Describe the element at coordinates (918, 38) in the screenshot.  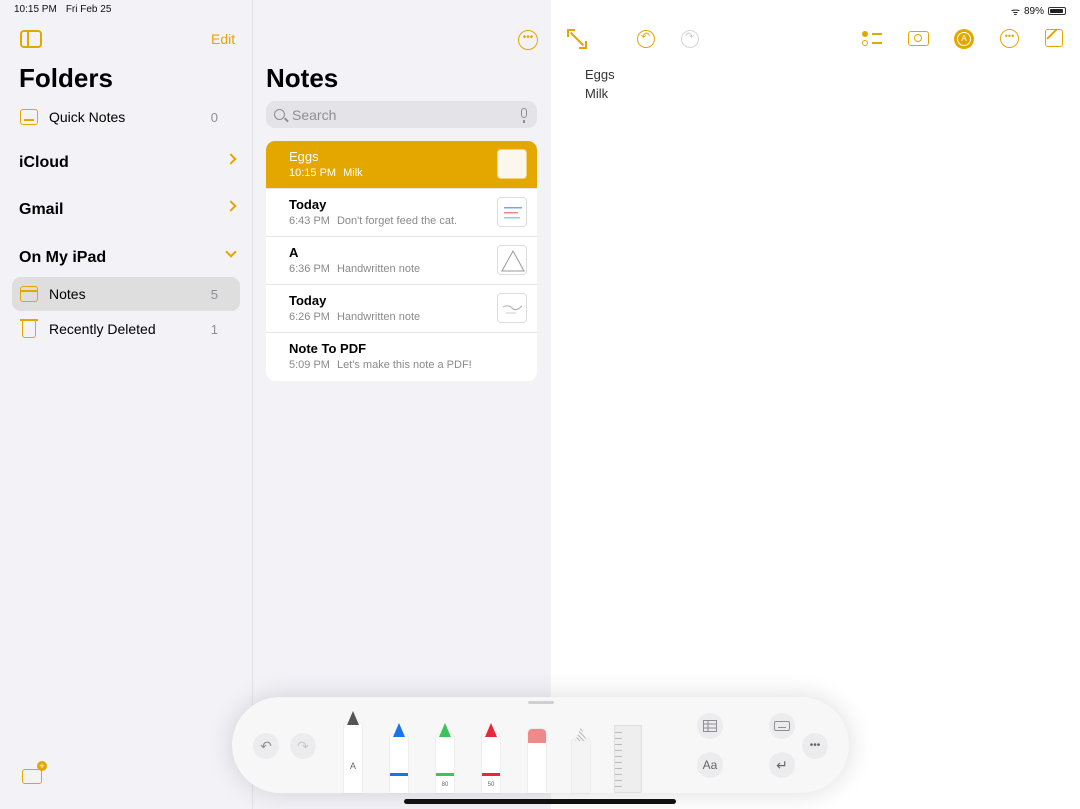
I see `camera-icon` at that location.